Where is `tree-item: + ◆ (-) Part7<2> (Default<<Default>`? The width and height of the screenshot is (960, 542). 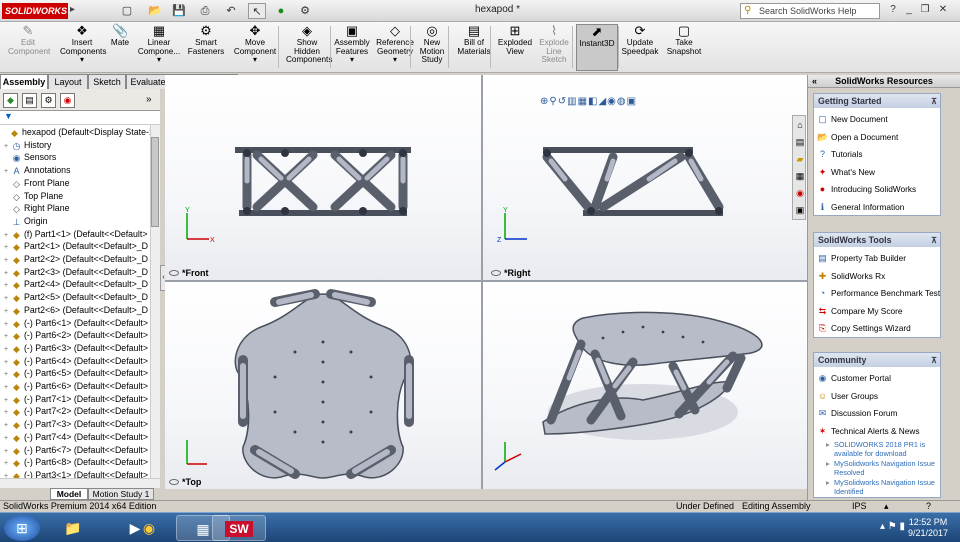
tree-item: + ◆ (-) Part7<2> (Default<<Default> is located at coordinates (75, 411).